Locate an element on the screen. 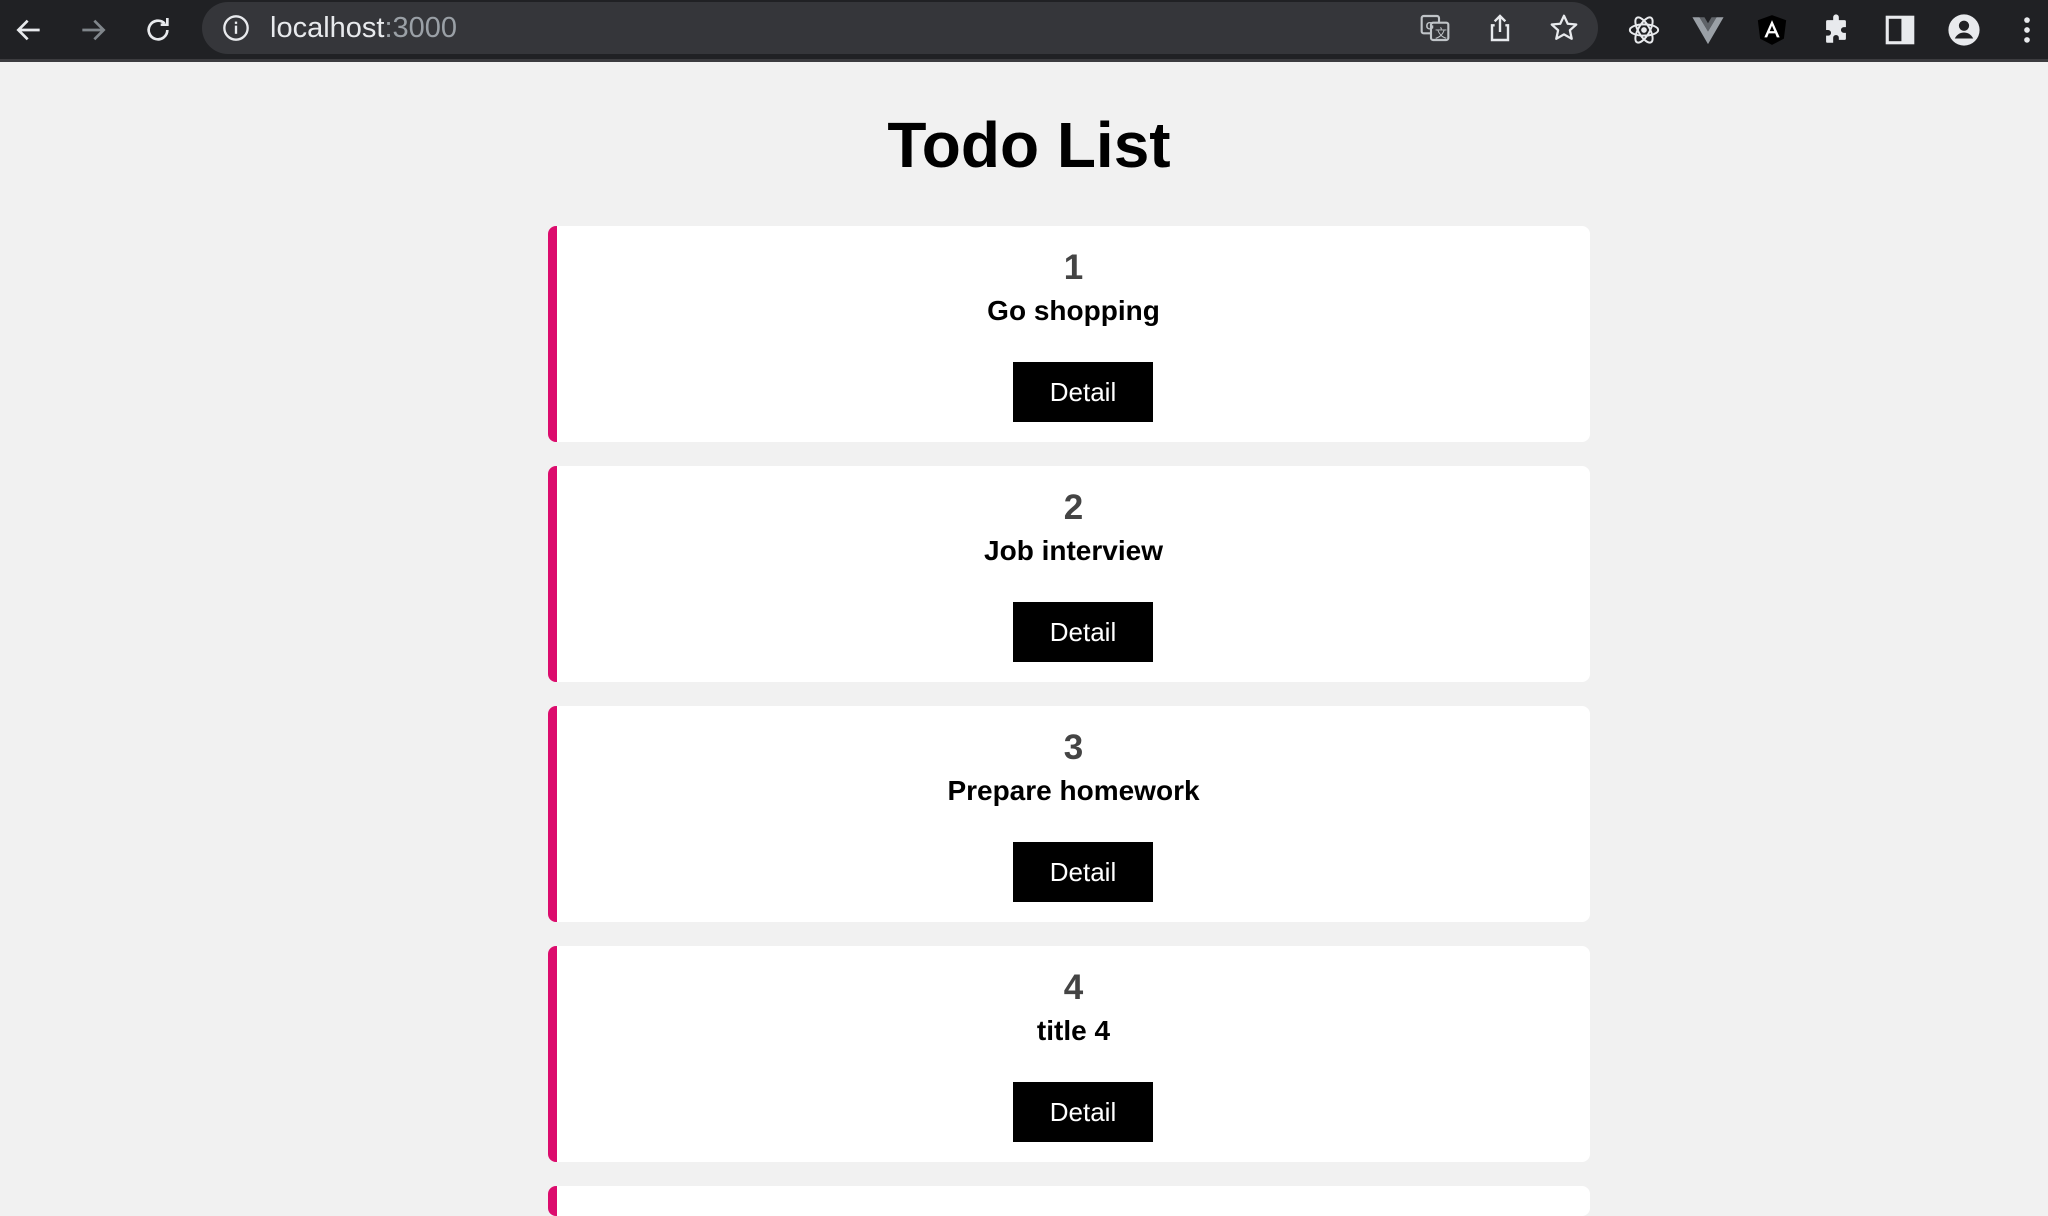  todo-card: 1 Go shopping Detail is located at coordinates (1069, 334).